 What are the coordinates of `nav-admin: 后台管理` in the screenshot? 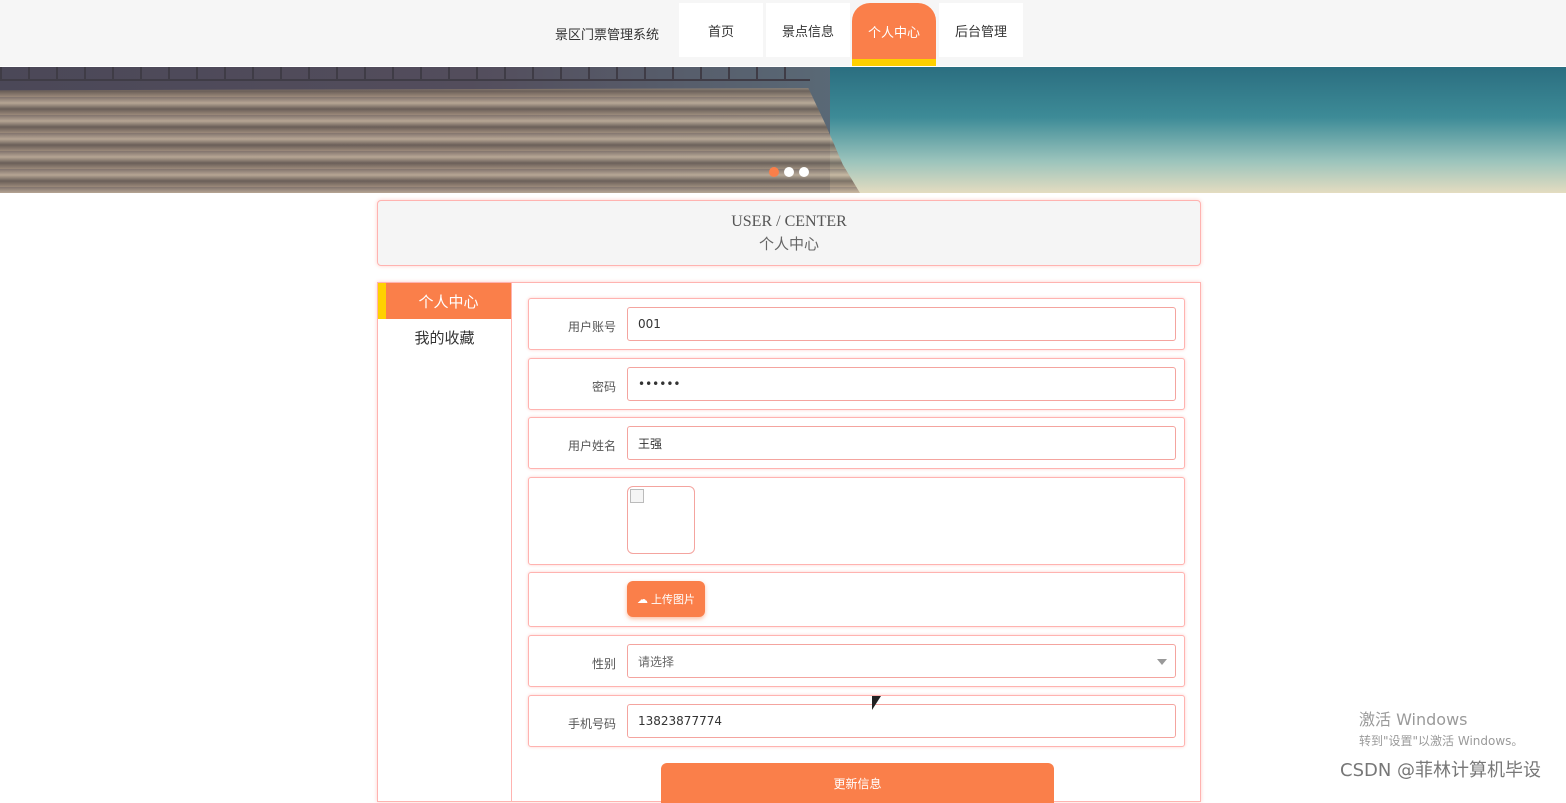 It's located at (981, 30).